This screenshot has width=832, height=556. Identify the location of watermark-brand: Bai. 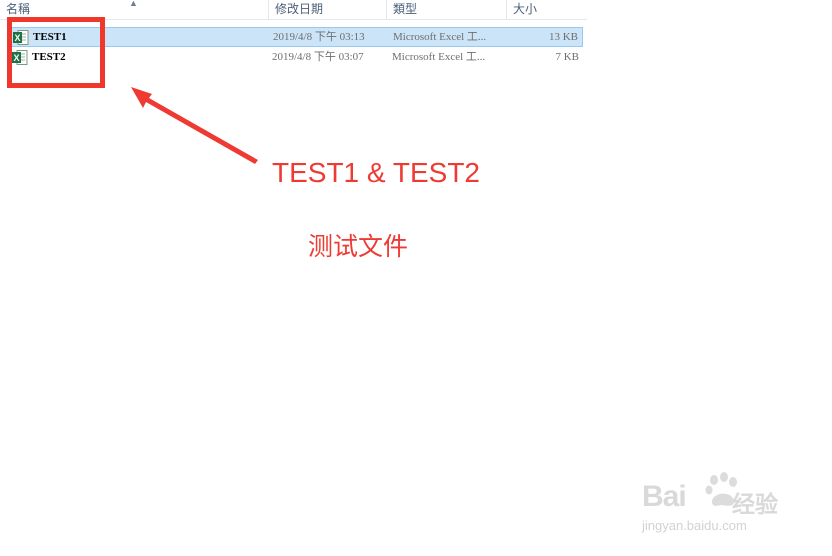
(664, 496).